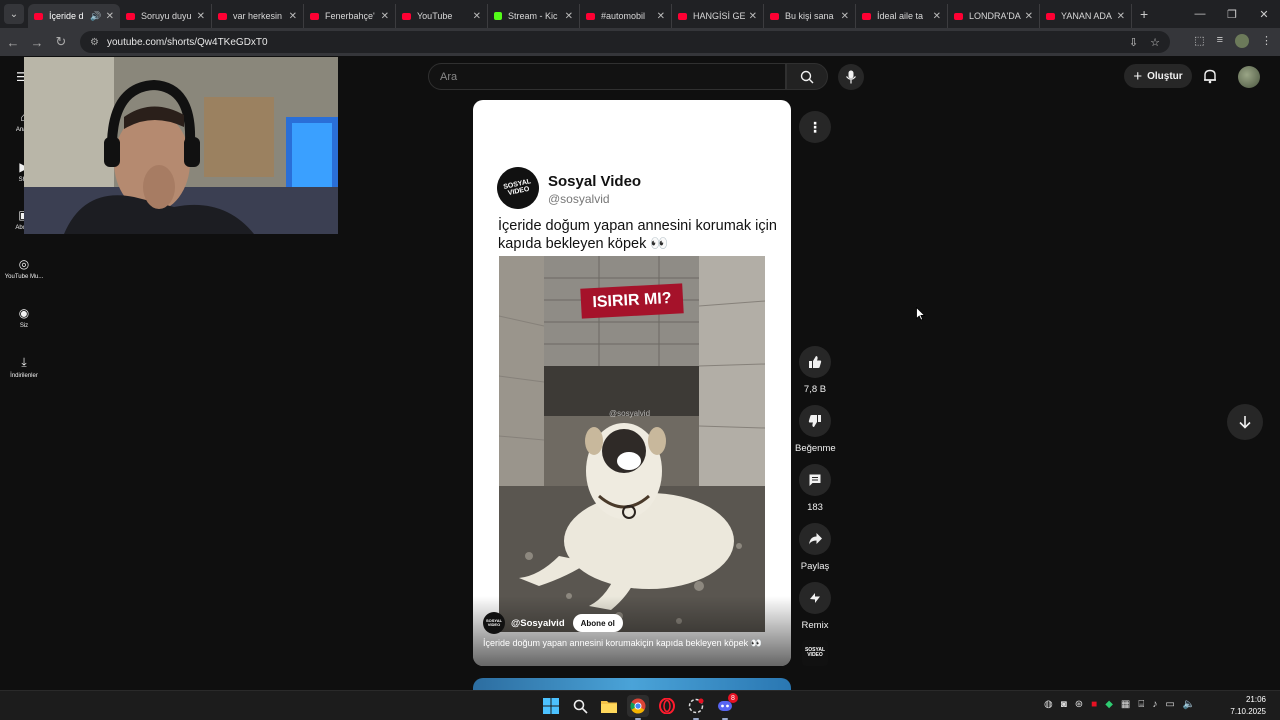  What do you see at coordinates (1249, 77) in the screenshot?
I see `account-avatar` at bounding box center [1249, 77].